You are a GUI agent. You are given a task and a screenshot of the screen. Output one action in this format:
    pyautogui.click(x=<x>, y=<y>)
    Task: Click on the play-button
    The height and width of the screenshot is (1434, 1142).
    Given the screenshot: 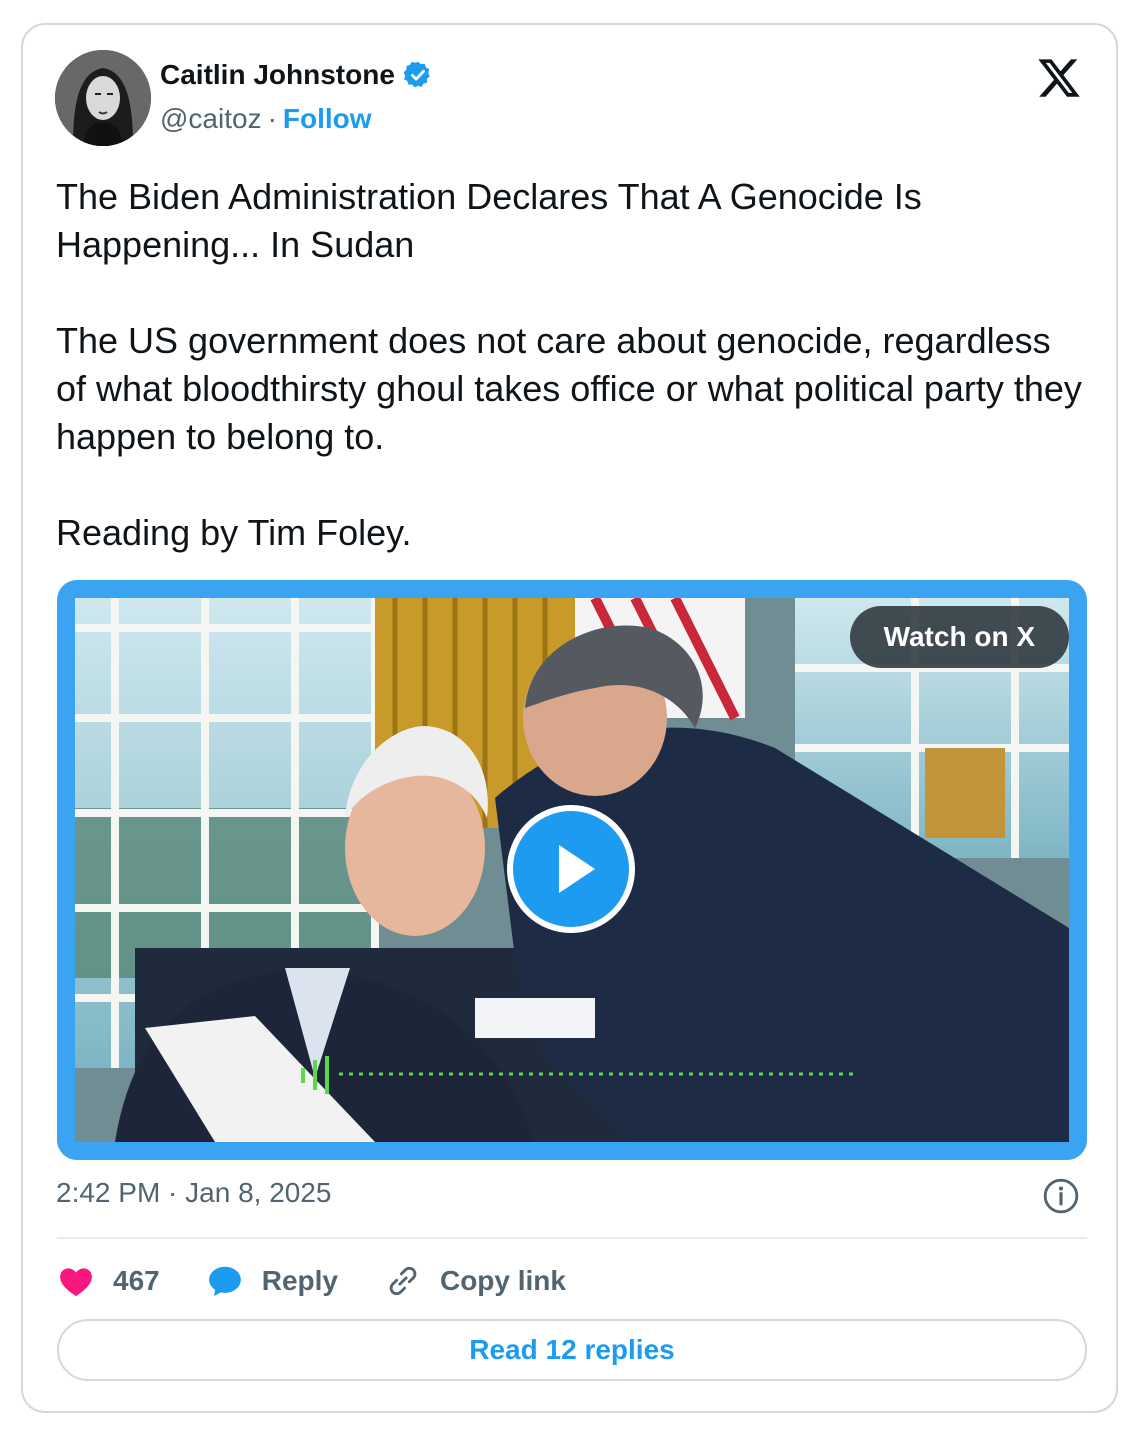 What is the action you would take?
    pyautogui.click(x=571, y=869)
    